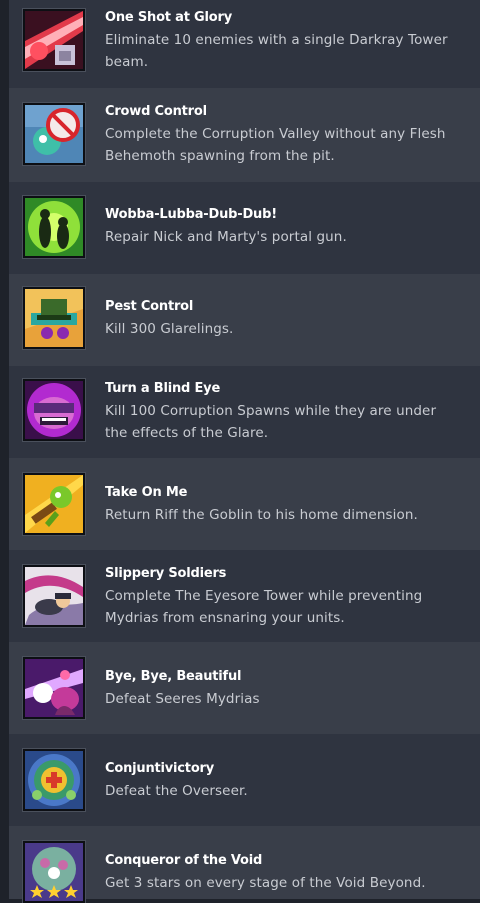 This screenshot has width=480, height=903. Describe the element at coordinates (54, 318) in the screenshot. I see `pest-creature-icon` at that location.